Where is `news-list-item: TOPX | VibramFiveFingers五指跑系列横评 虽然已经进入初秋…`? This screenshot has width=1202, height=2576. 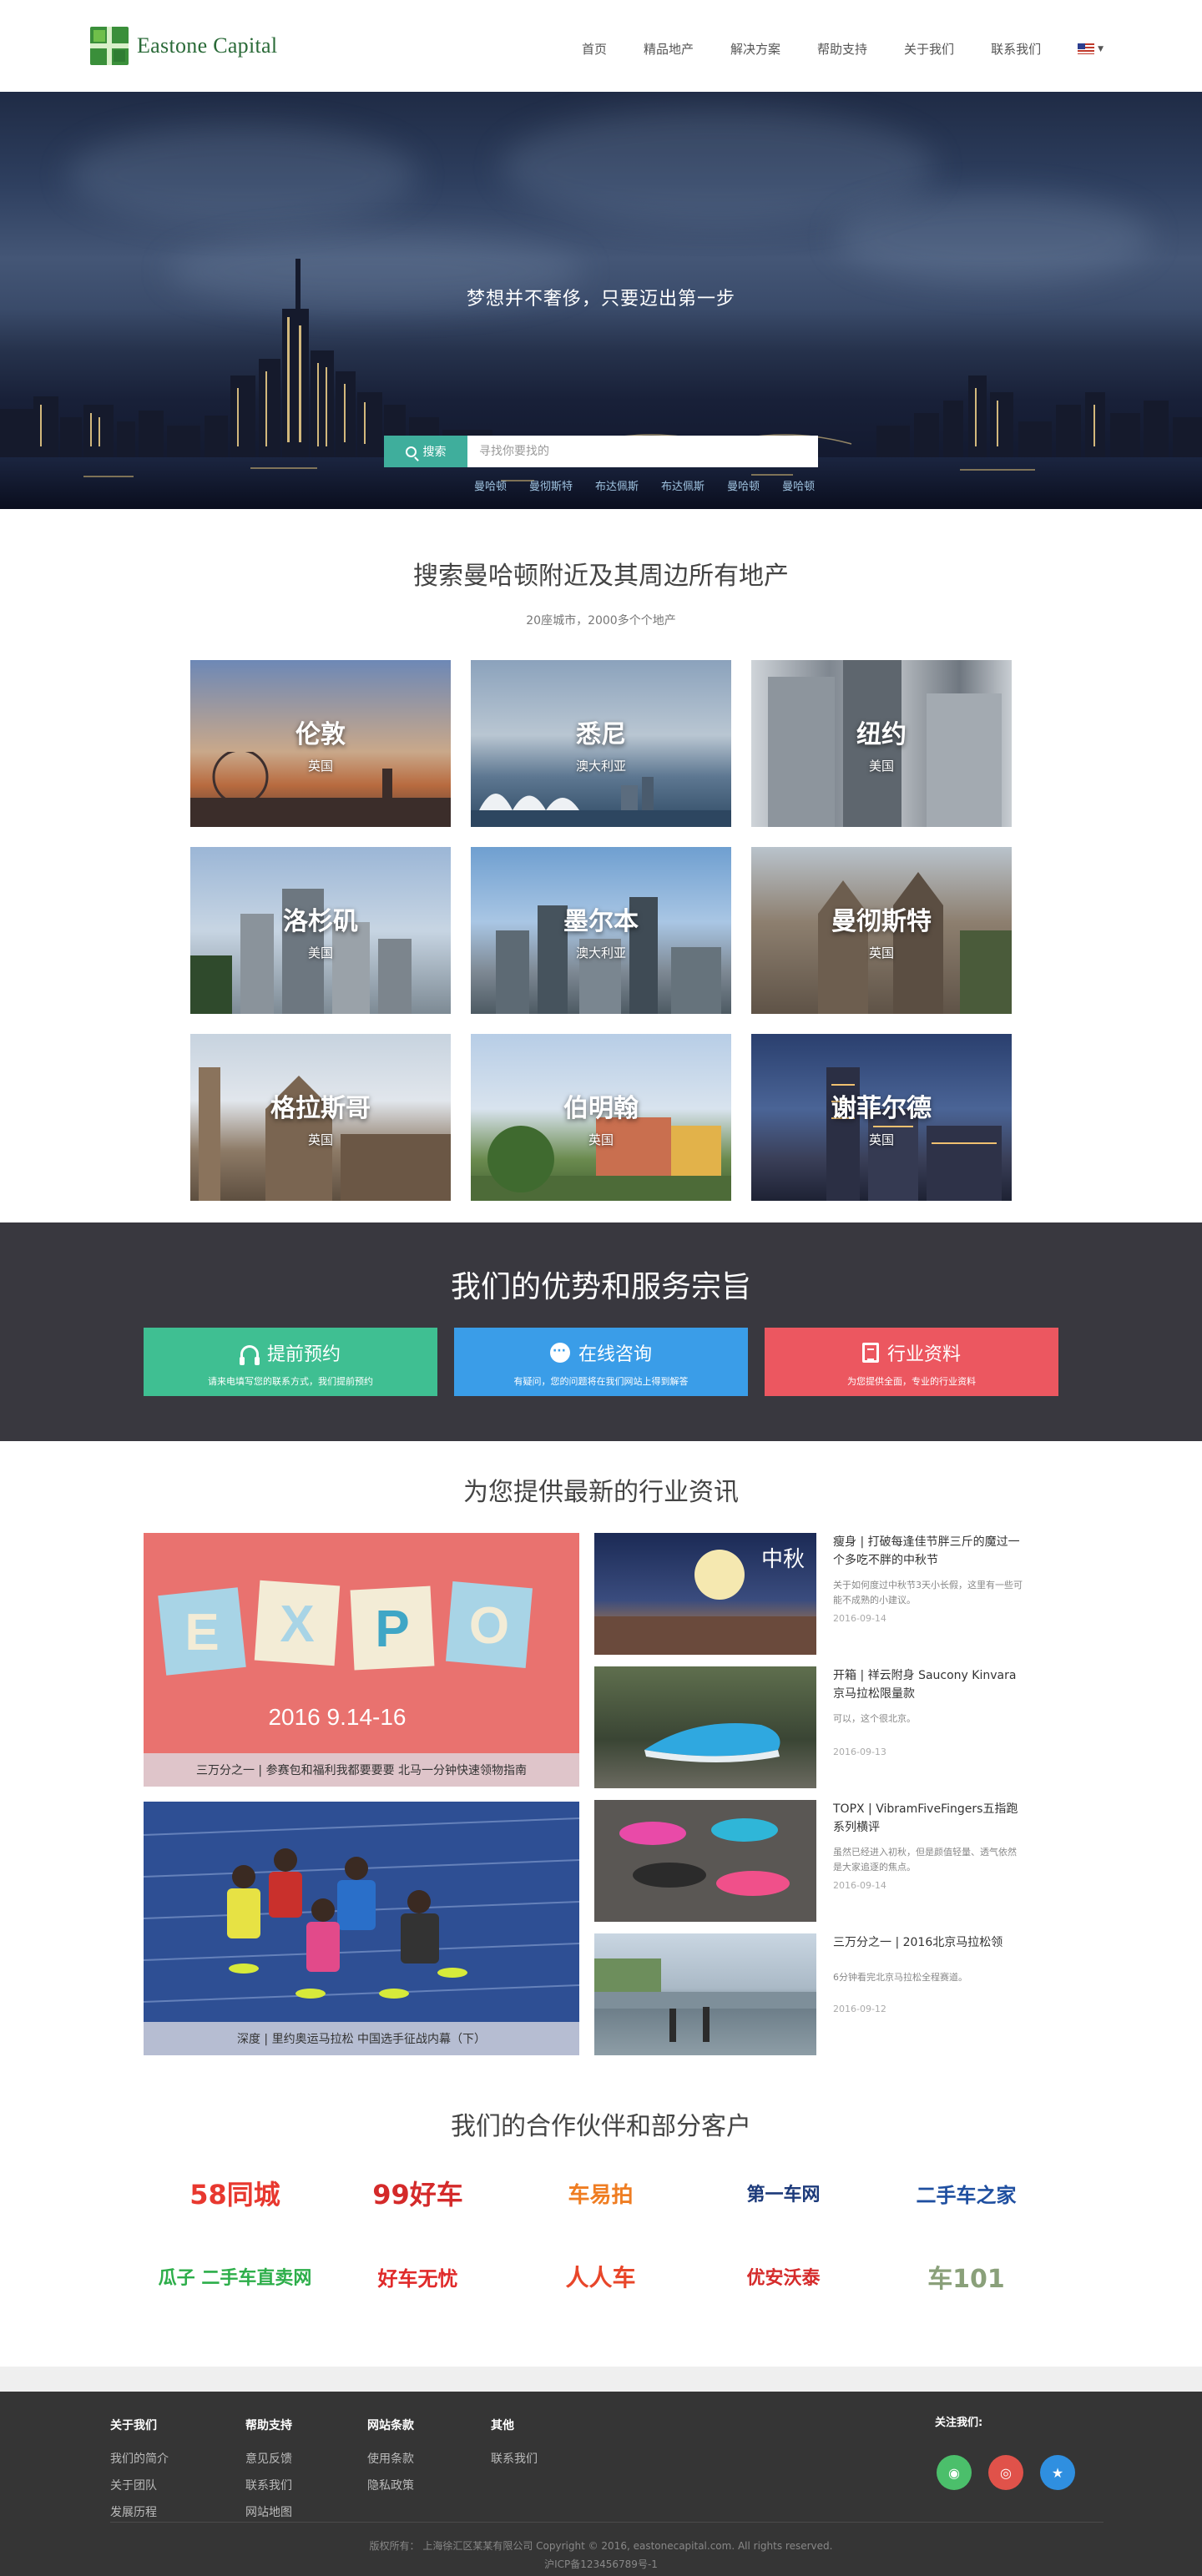
news-list-item: TOPX | VibramFiveFingers五指跑系列横评 虽然已经进入初秋… is located at coordinates (809, 1861).